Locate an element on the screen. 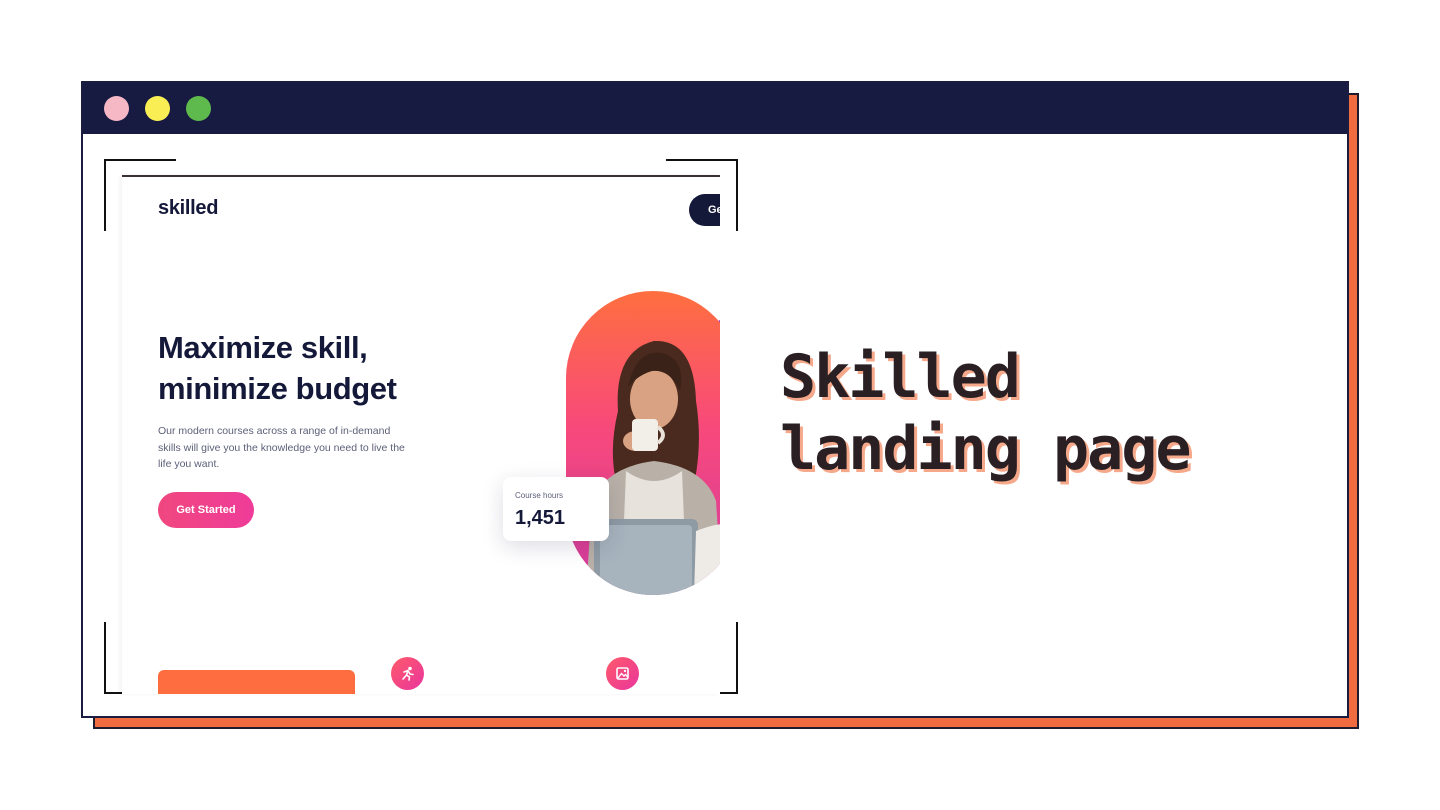  runner-icon is located at coordinates (407, 673).